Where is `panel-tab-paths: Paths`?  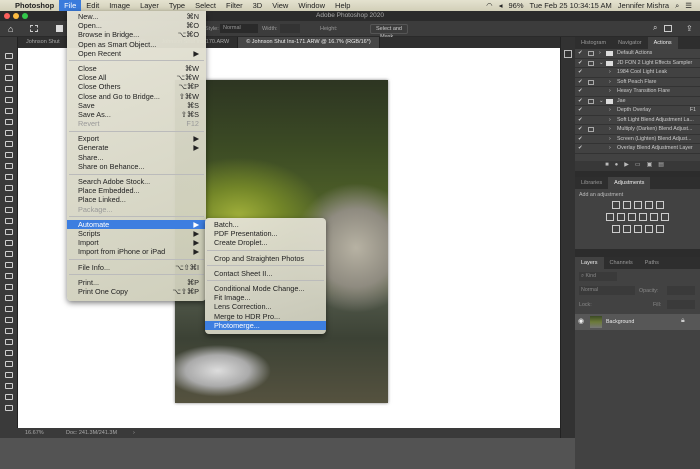 panel-tab-paths: Paths is located at coordinates (652, 263).